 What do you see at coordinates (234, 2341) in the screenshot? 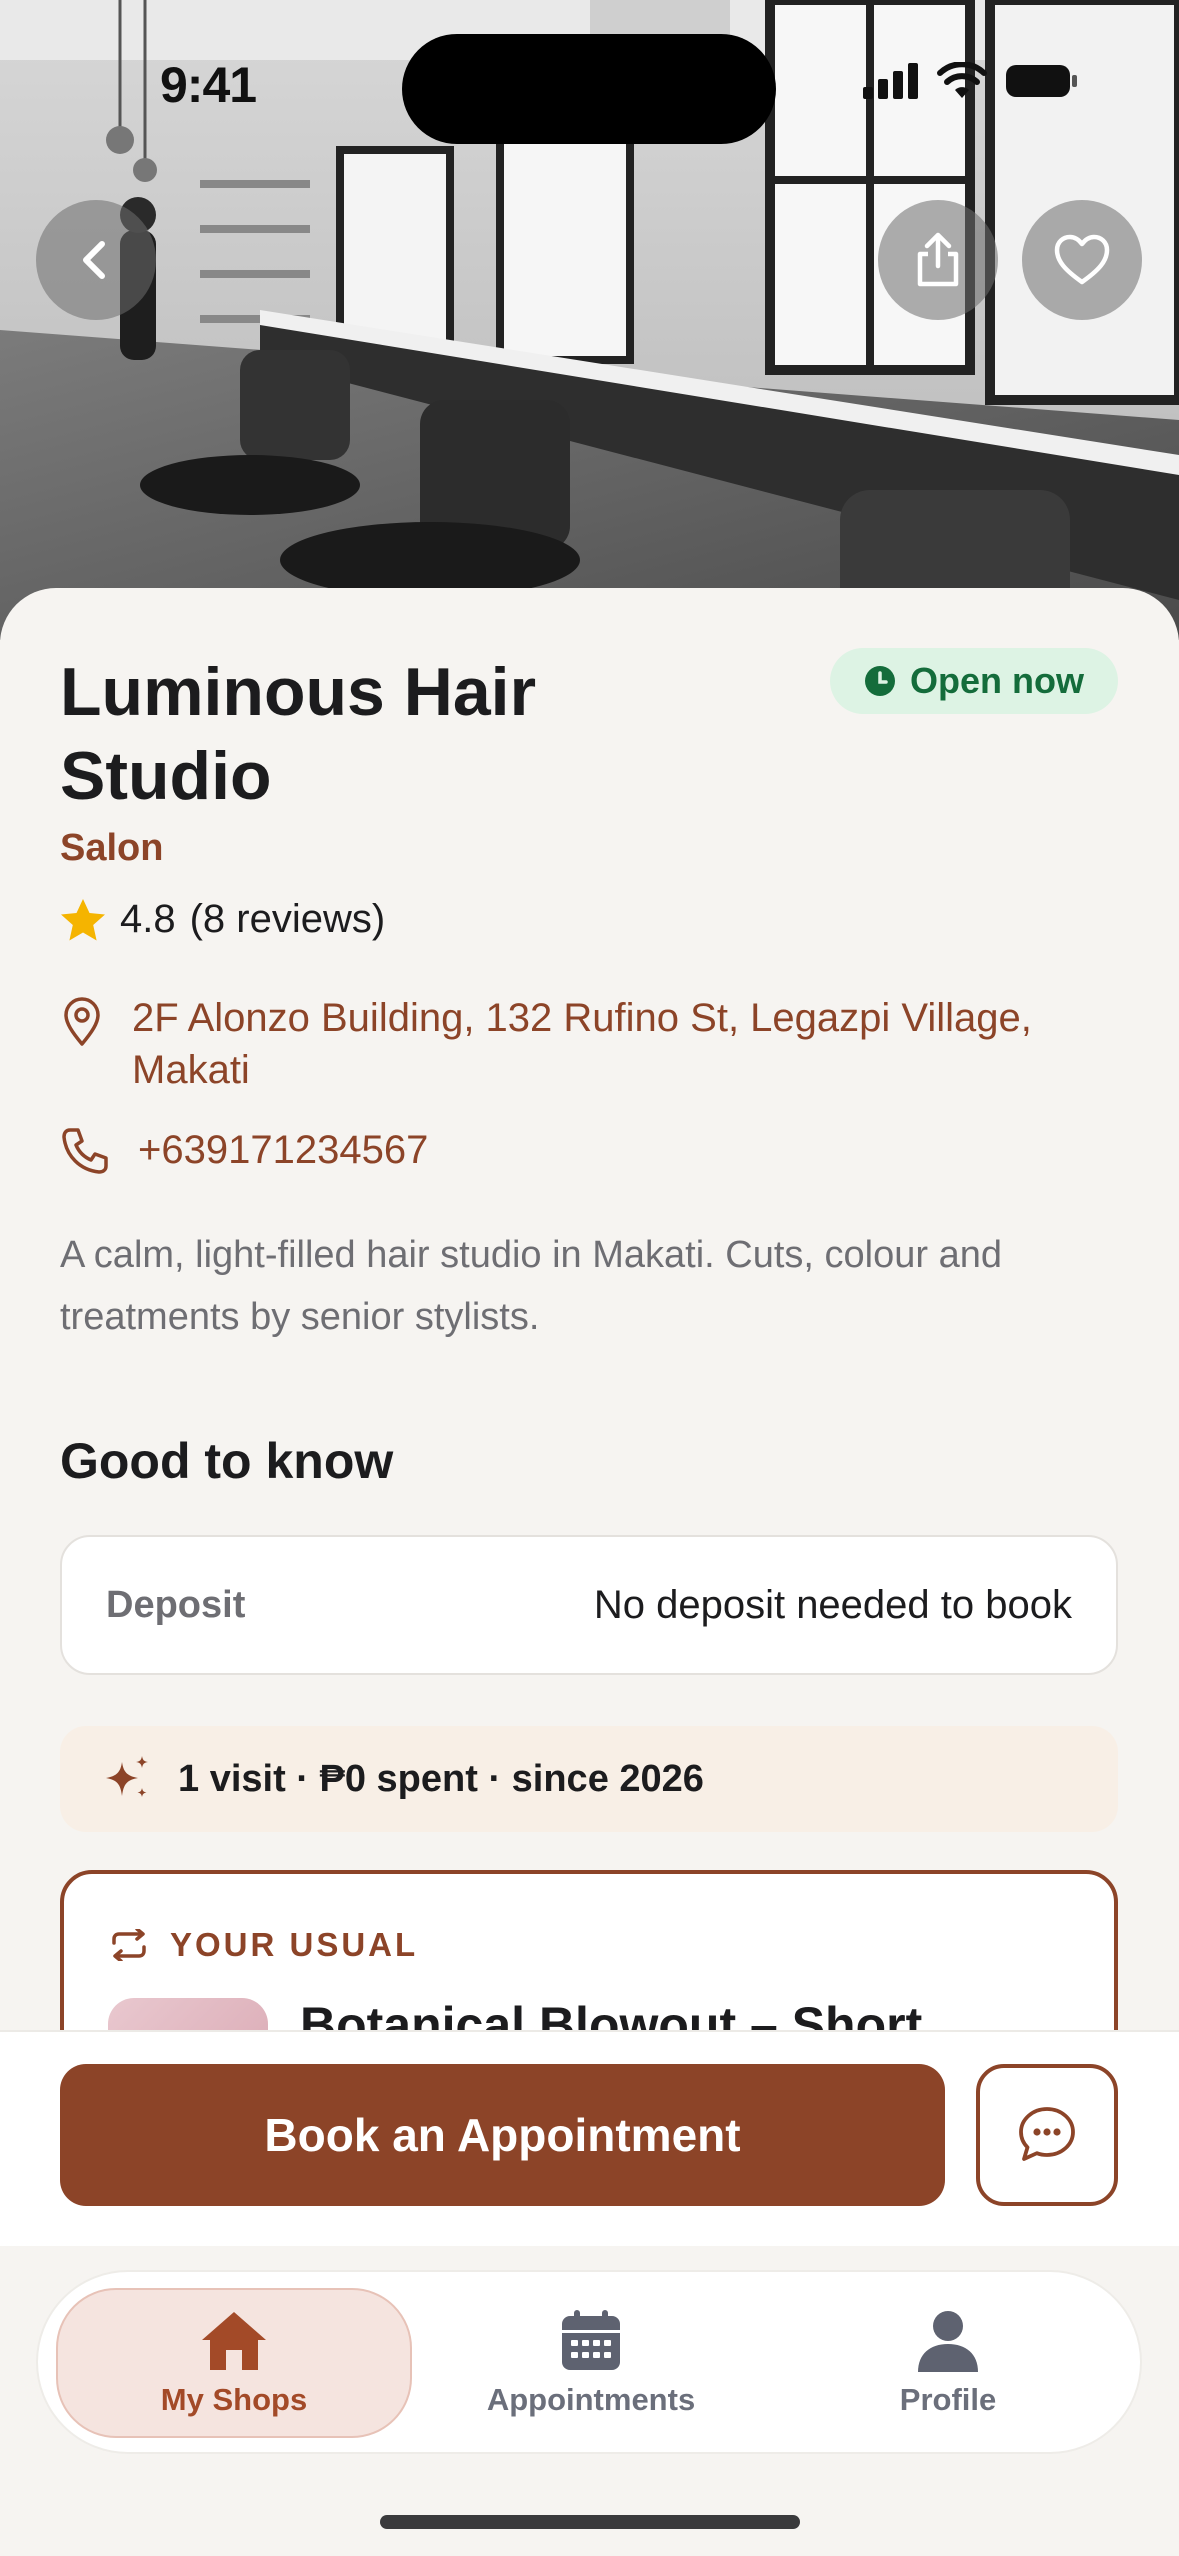
I see `home-icon` at bounding box center [234, 2341].